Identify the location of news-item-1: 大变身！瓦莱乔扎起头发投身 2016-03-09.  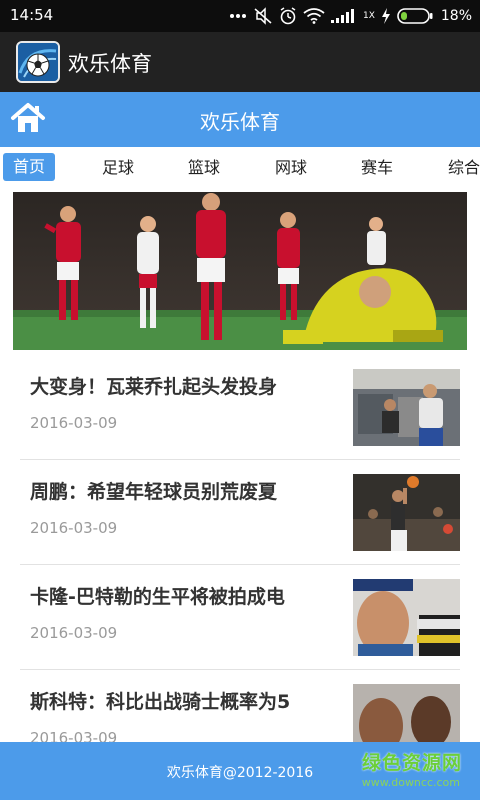
(240, 407).